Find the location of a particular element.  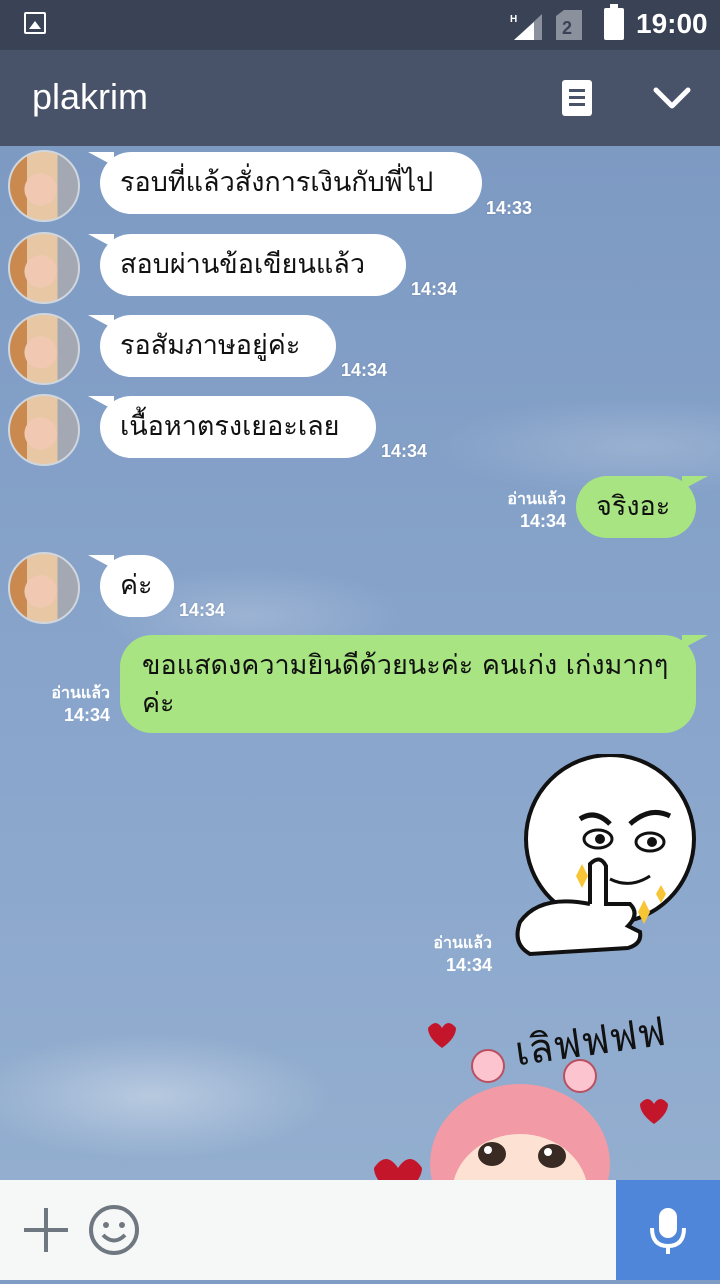

incoming-message: รอสัมภาษอยู่ค่ะ is located at coordinates (212, 346).